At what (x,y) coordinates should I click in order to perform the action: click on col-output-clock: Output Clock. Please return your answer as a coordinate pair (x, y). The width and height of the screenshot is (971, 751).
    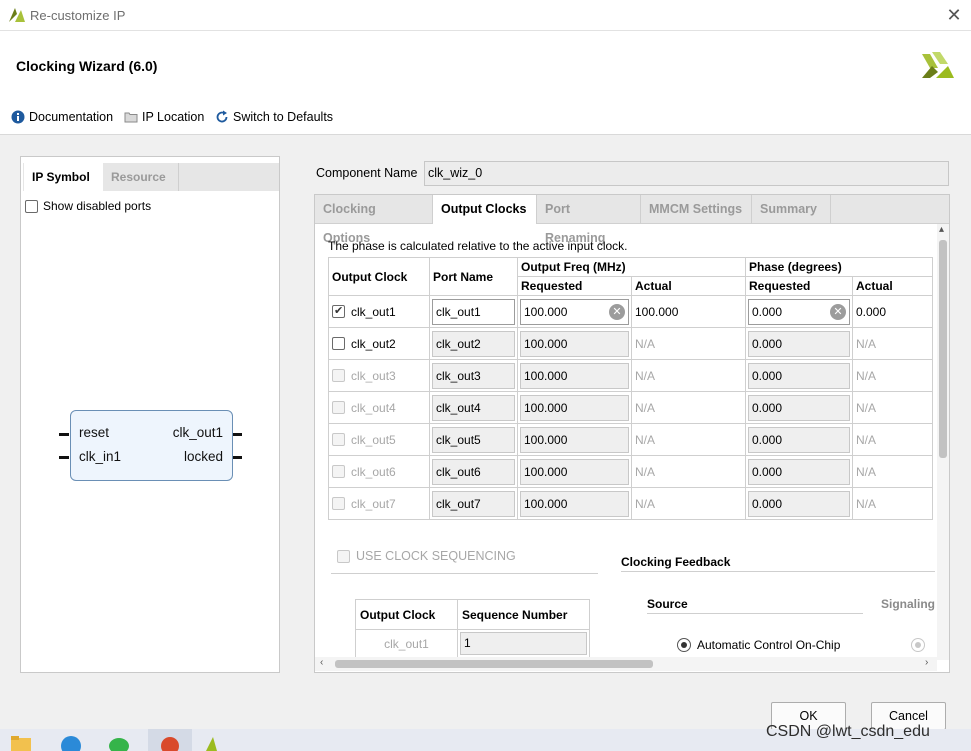
    Looking at the image, I should click on (379, 276).